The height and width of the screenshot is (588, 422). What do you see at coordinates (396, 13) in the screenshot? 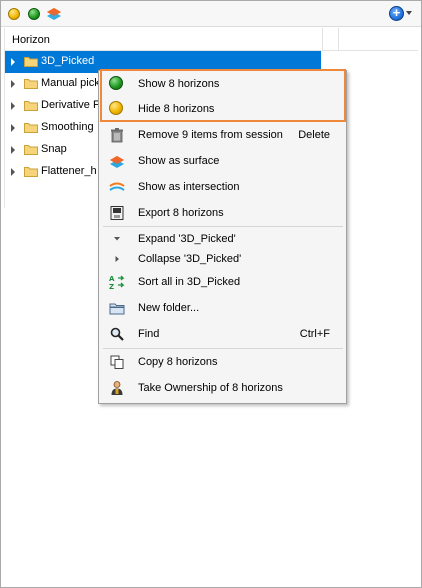
I see `add-plus-icon: +` at bounding box center [396, 13].